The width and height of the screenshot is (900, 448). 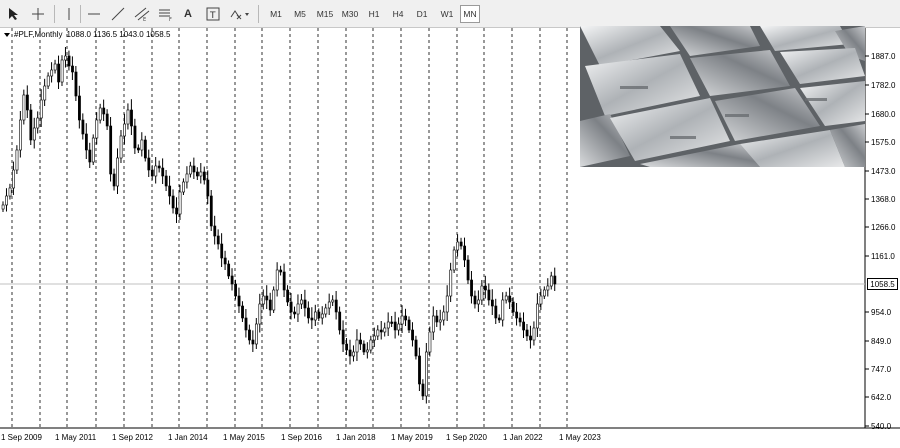 I want to click on price-tick-label: 1266.0, so click(x=883, y=227).